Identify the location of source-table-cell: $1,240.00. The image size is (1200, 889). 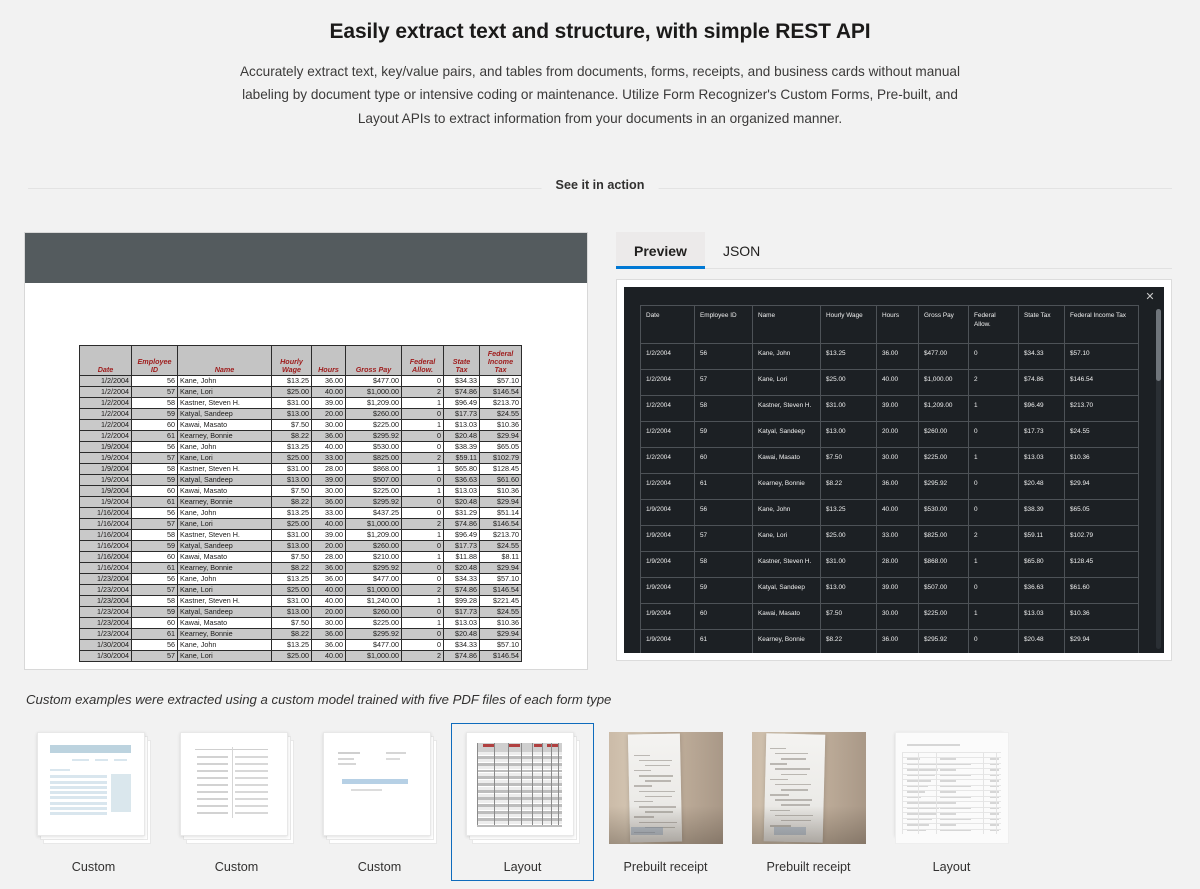
(373, 601).